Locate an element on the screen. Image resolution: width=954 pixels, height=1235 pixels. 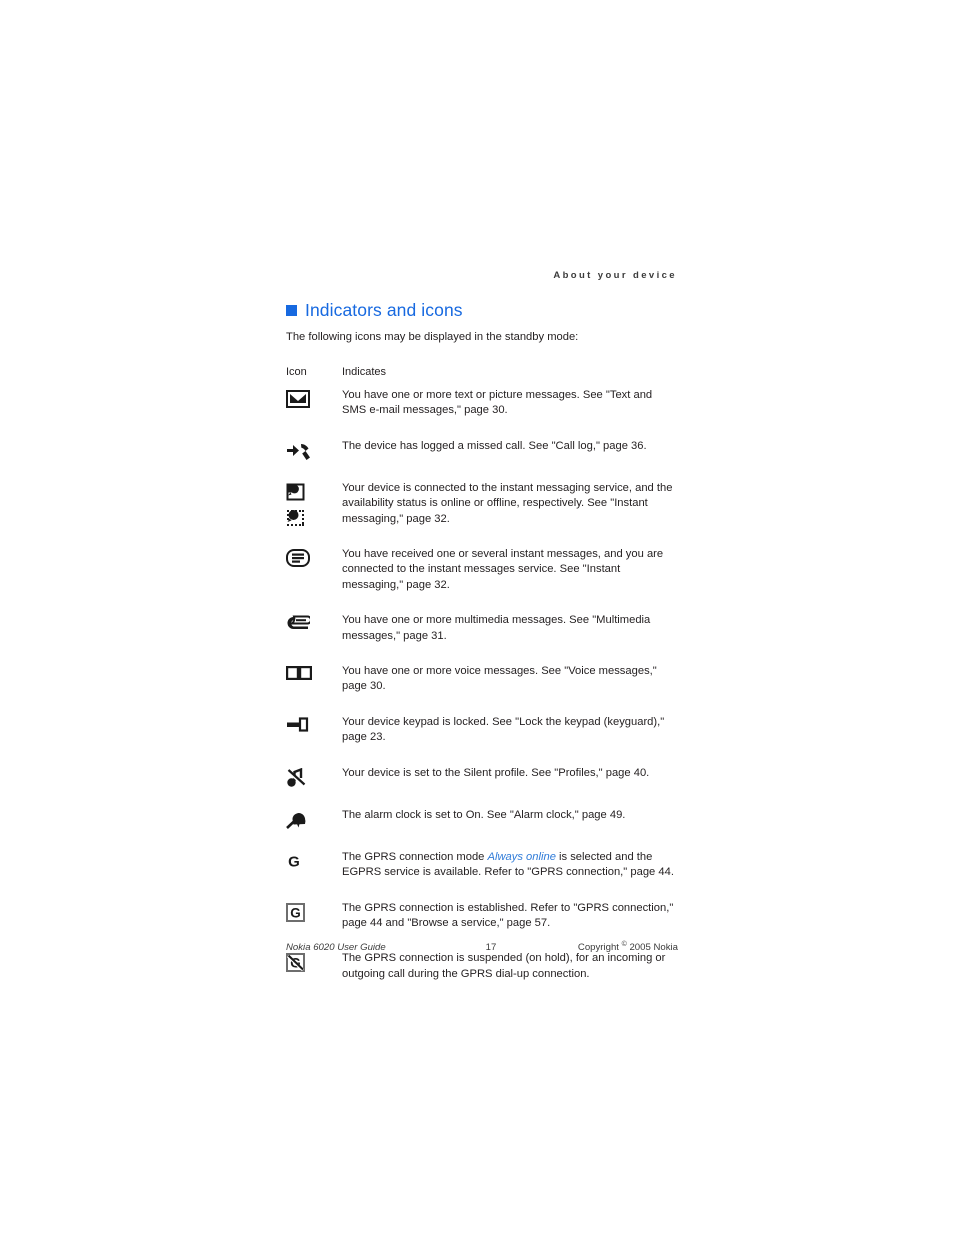
heading-bullet-icon is located at coordinates (291, 310).